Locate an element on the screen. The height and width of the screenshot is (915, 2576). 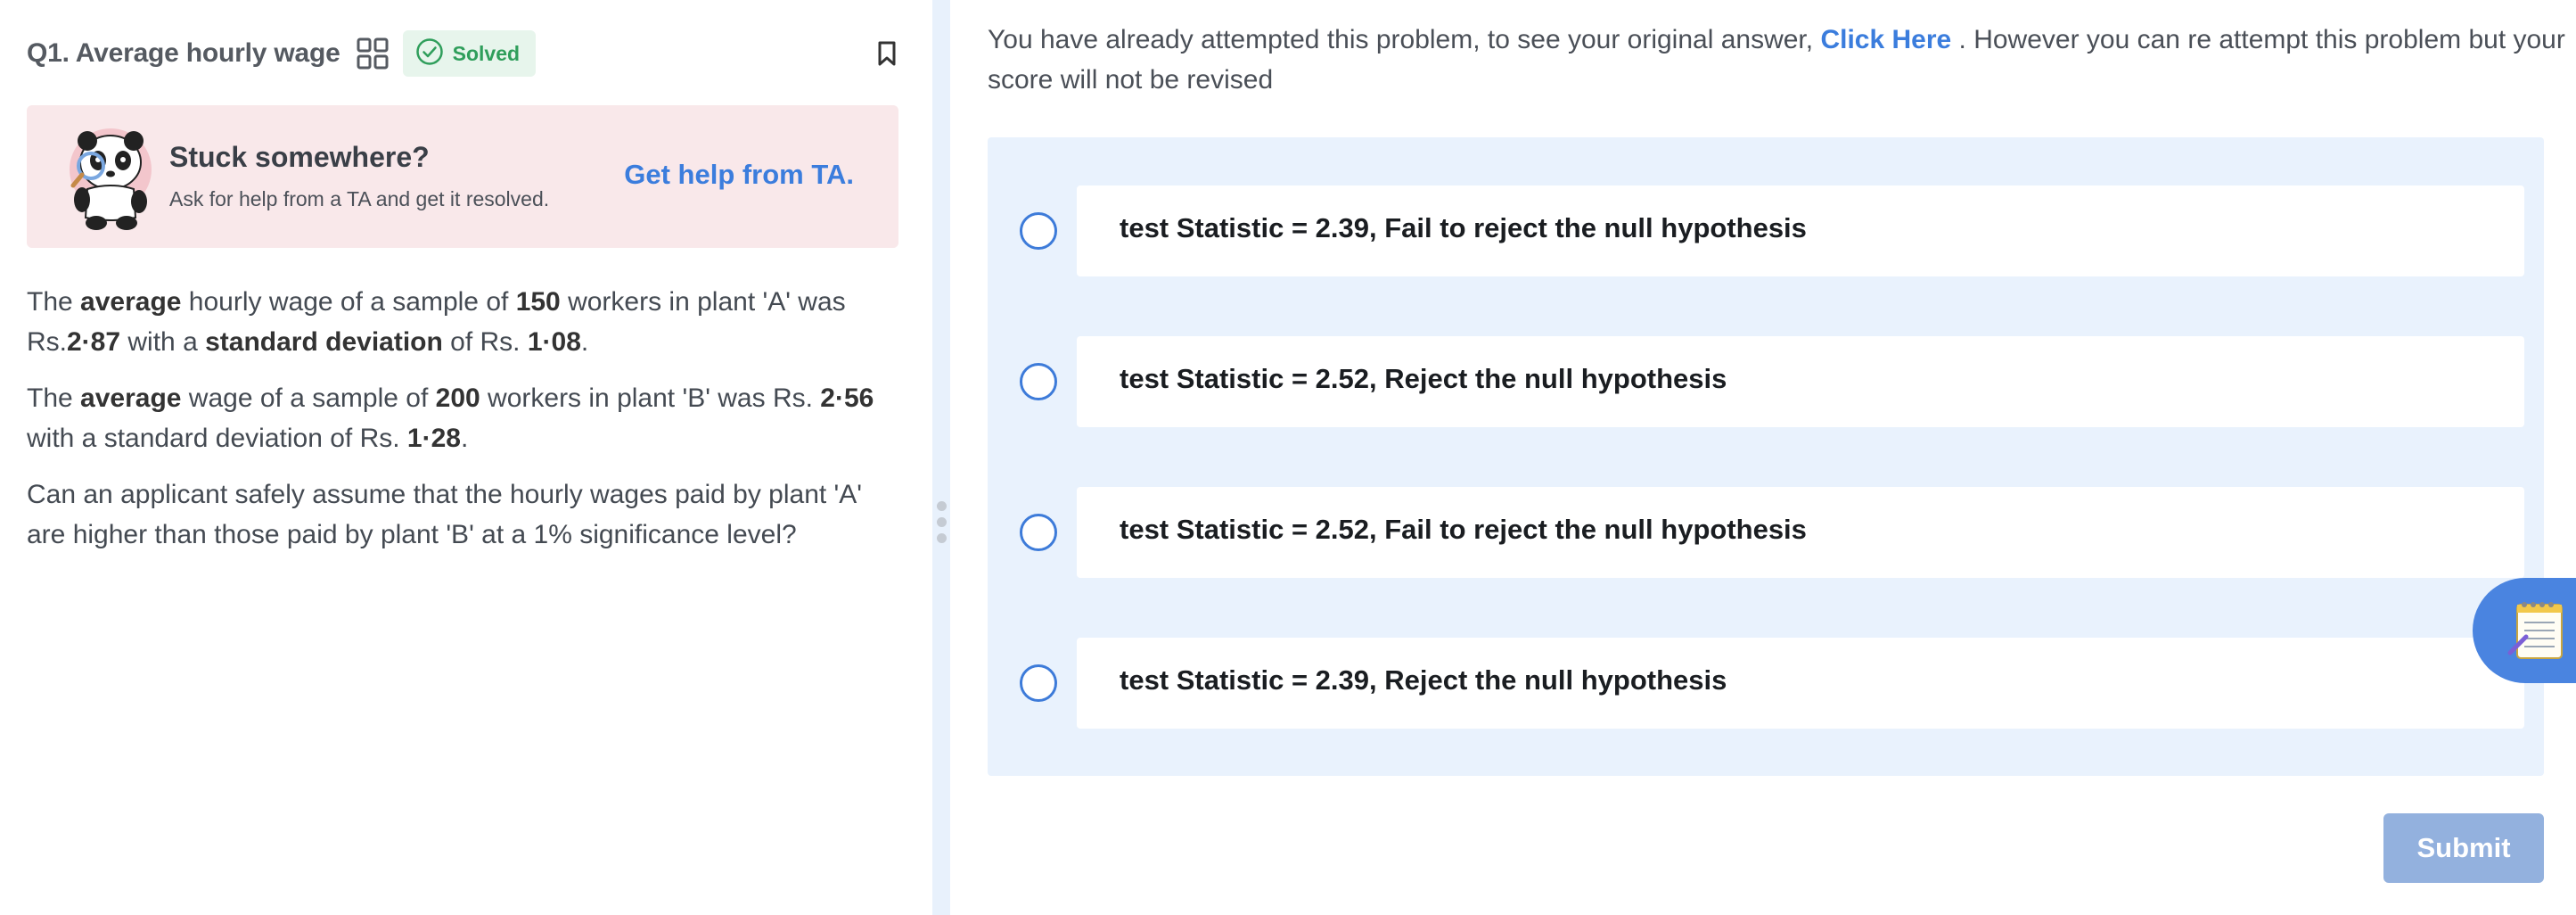
panel-divider is located at coordinates (941, 457).